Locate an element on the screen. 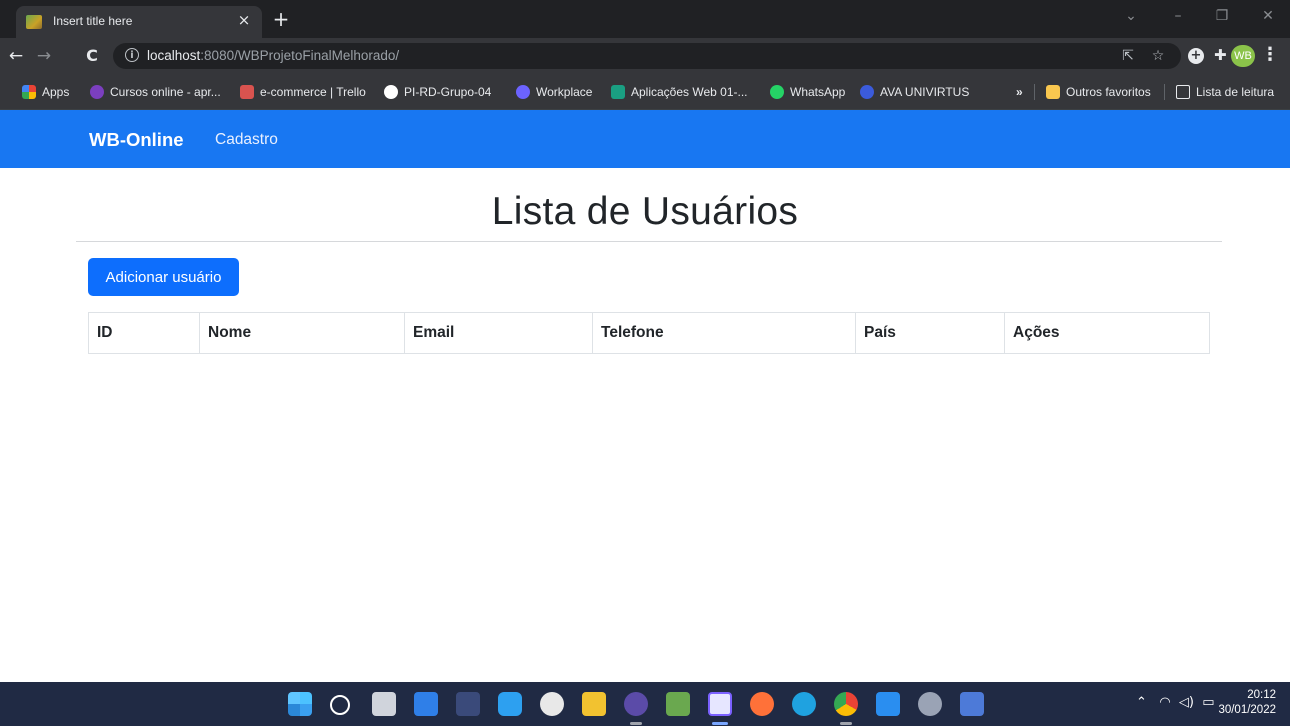  url-path: :8080/WBProjetoFinalMelhorado/ is located at coordinates (300, 55).